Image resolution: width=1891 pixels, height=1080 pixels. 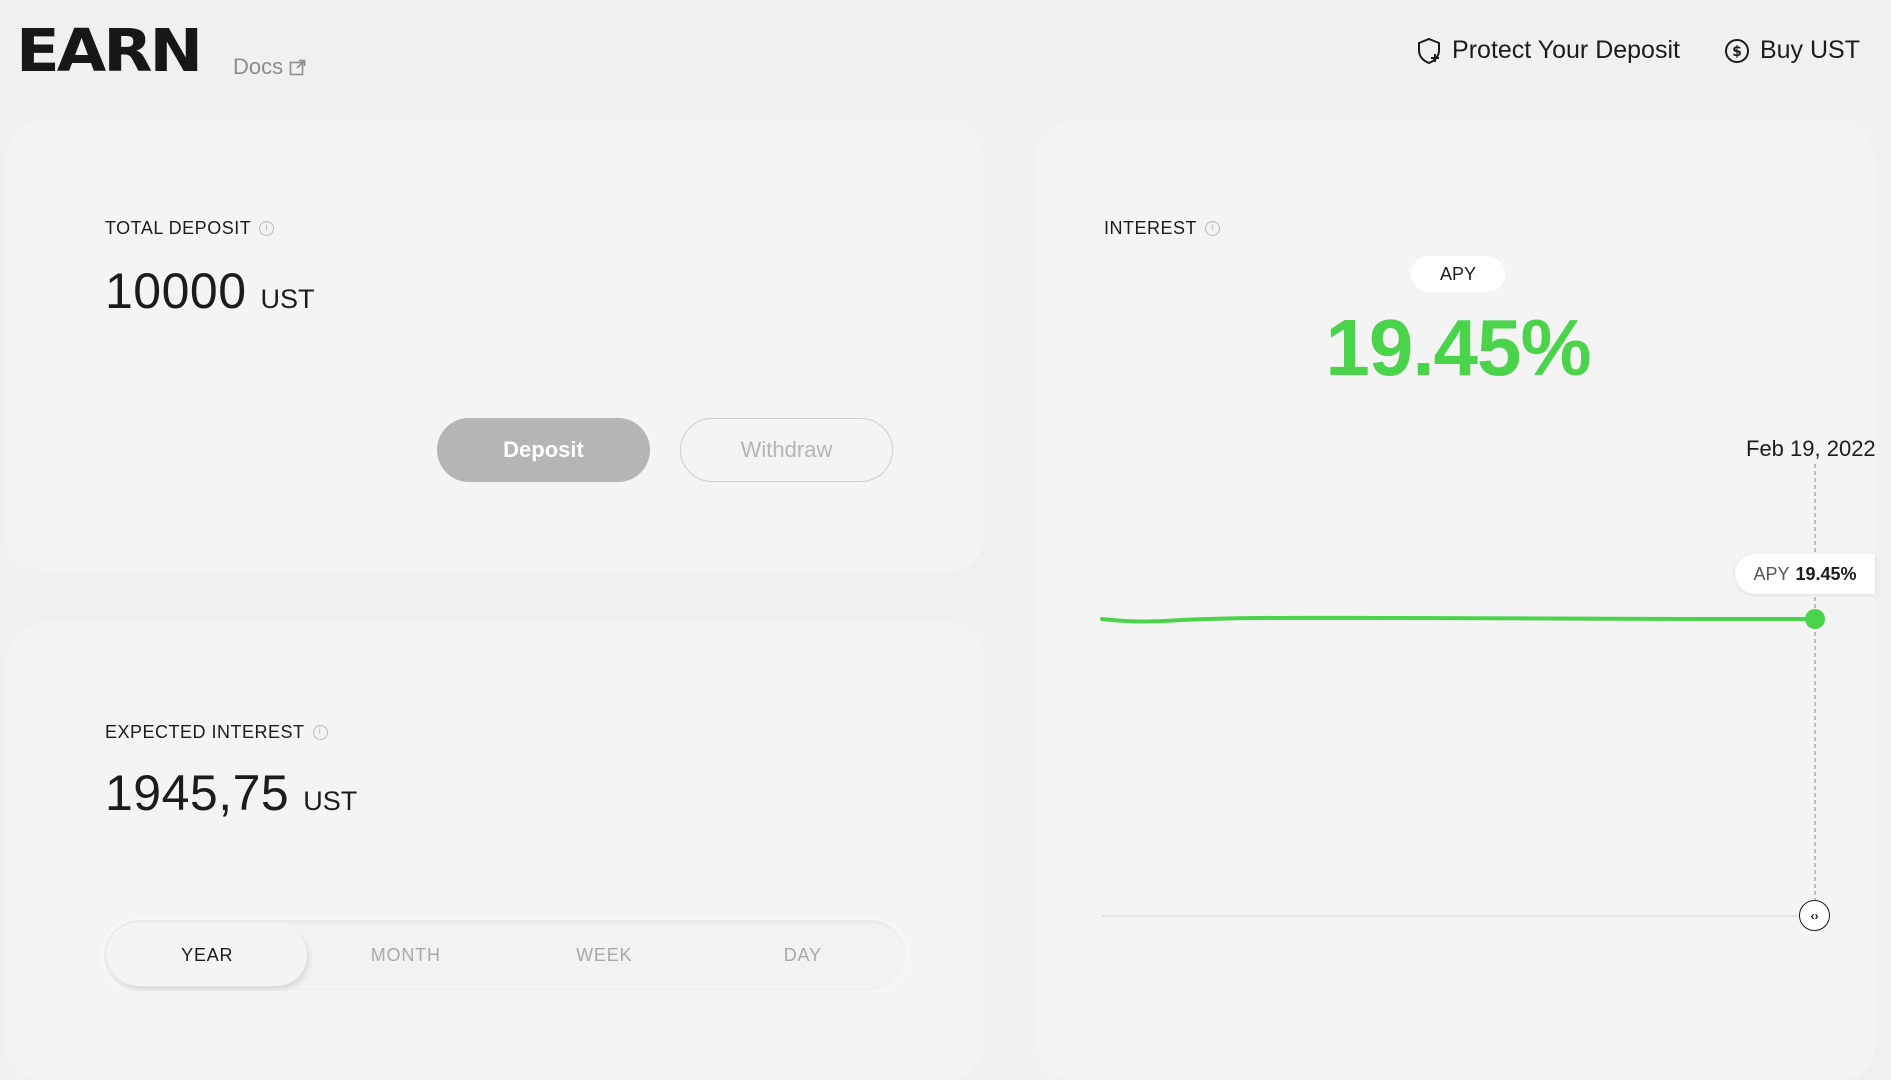 What do you see at coordinates (1566, 50) in the screenshot?
I see `protect-deposit-label: Protect Your Deposit` at bounding box center [1566, 50].